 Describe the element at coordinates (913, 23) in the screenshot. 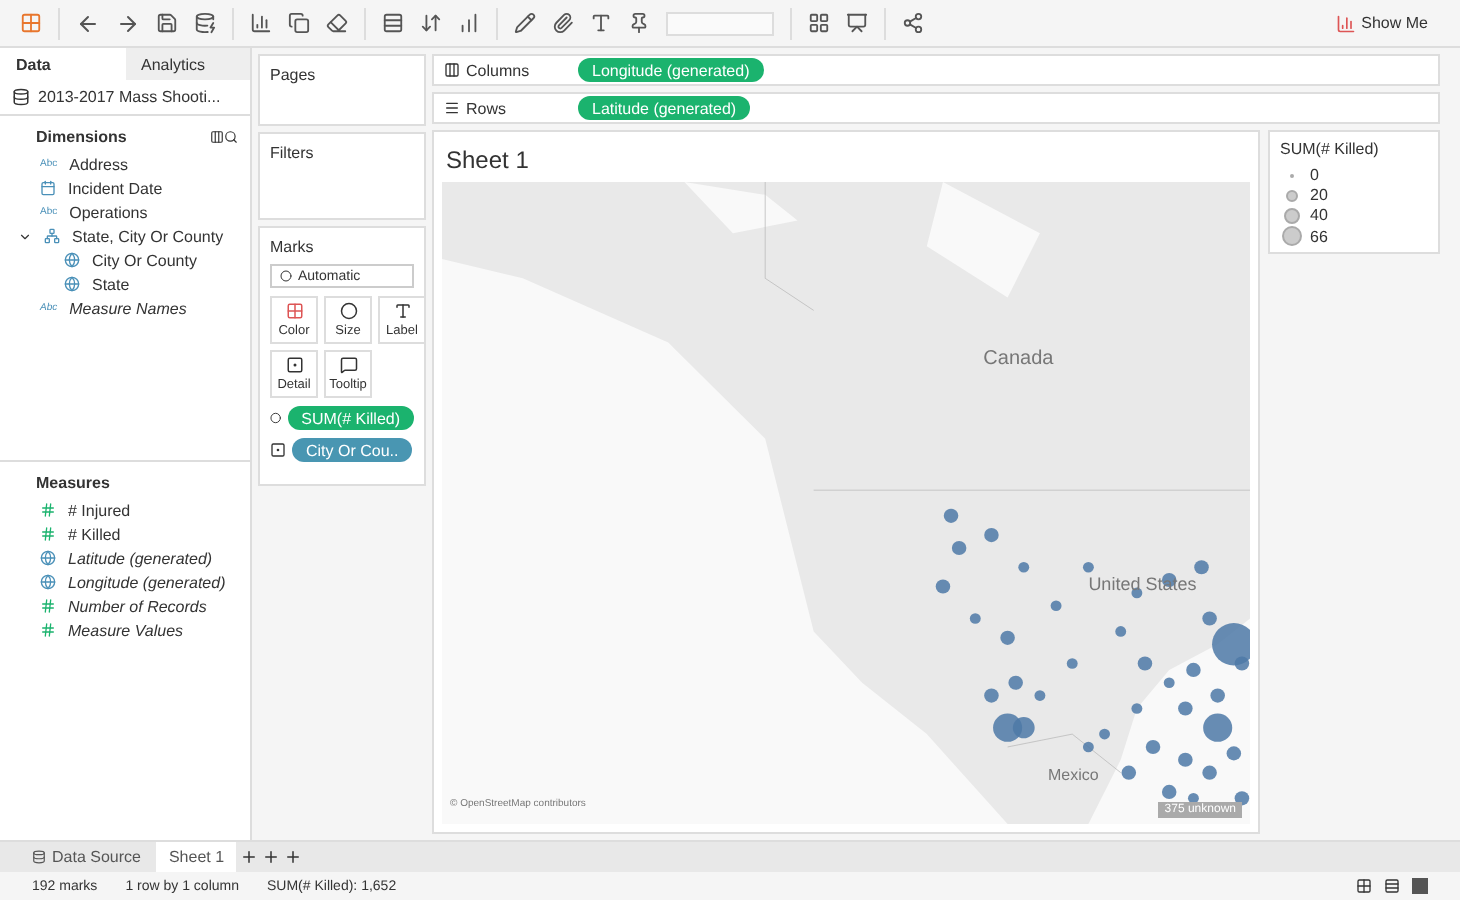

I see `share-icon` at that location.